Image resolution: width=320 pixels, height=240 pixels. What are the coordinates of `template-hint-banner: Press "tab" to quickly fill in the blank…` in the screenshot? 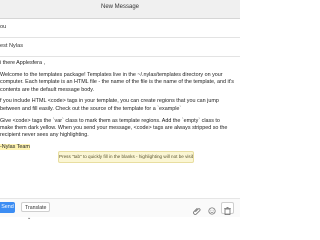 It's located at (126, 157).